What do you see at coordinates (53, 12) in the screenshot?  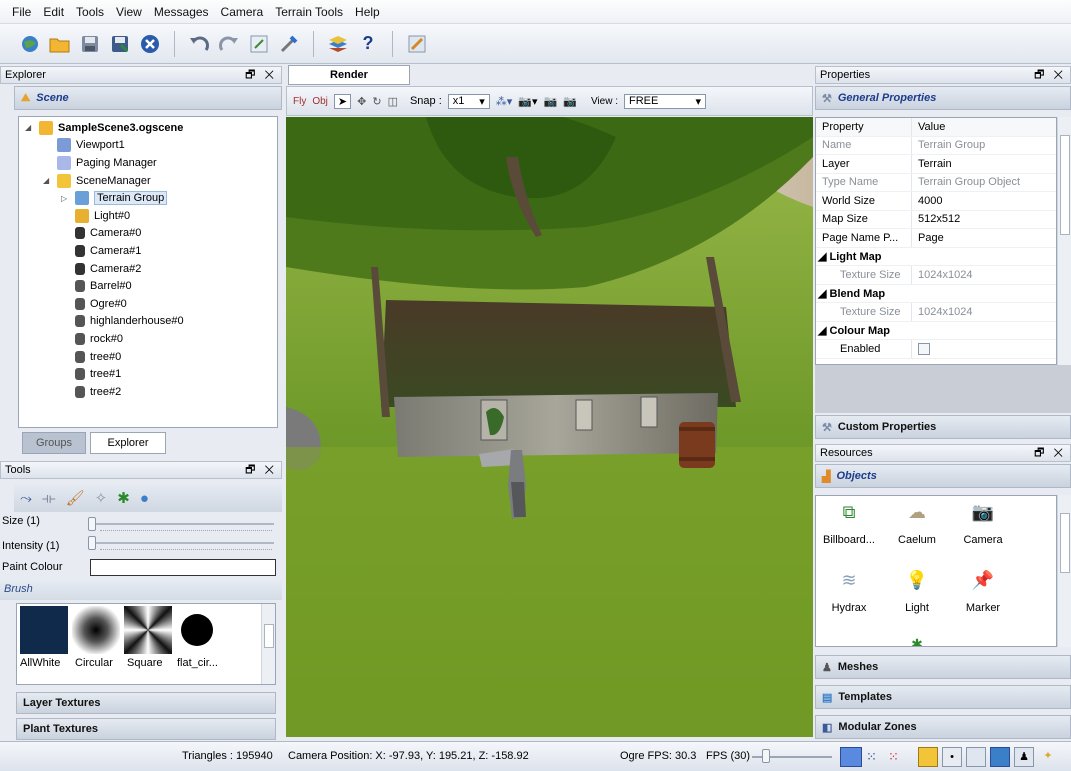 I see `menu-edit: Edit` at bounding box center [53, 12].